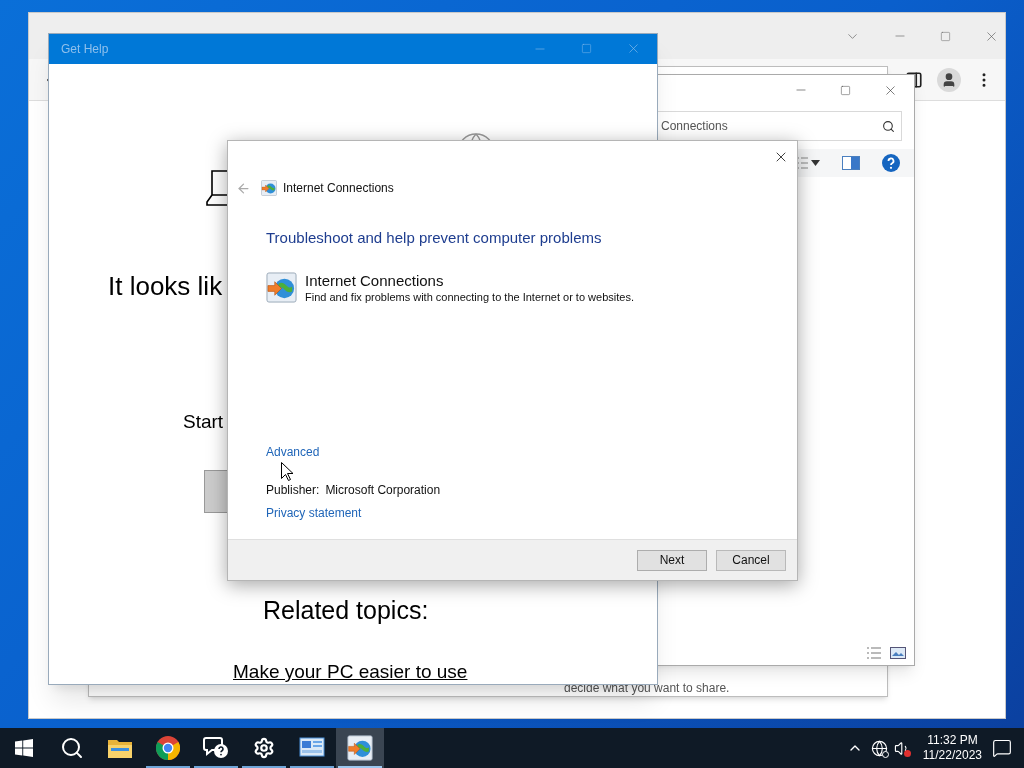  Describe the element at coordinates (375, 280) in the screenshot. I see `item-title: Internet Connections` at that location.